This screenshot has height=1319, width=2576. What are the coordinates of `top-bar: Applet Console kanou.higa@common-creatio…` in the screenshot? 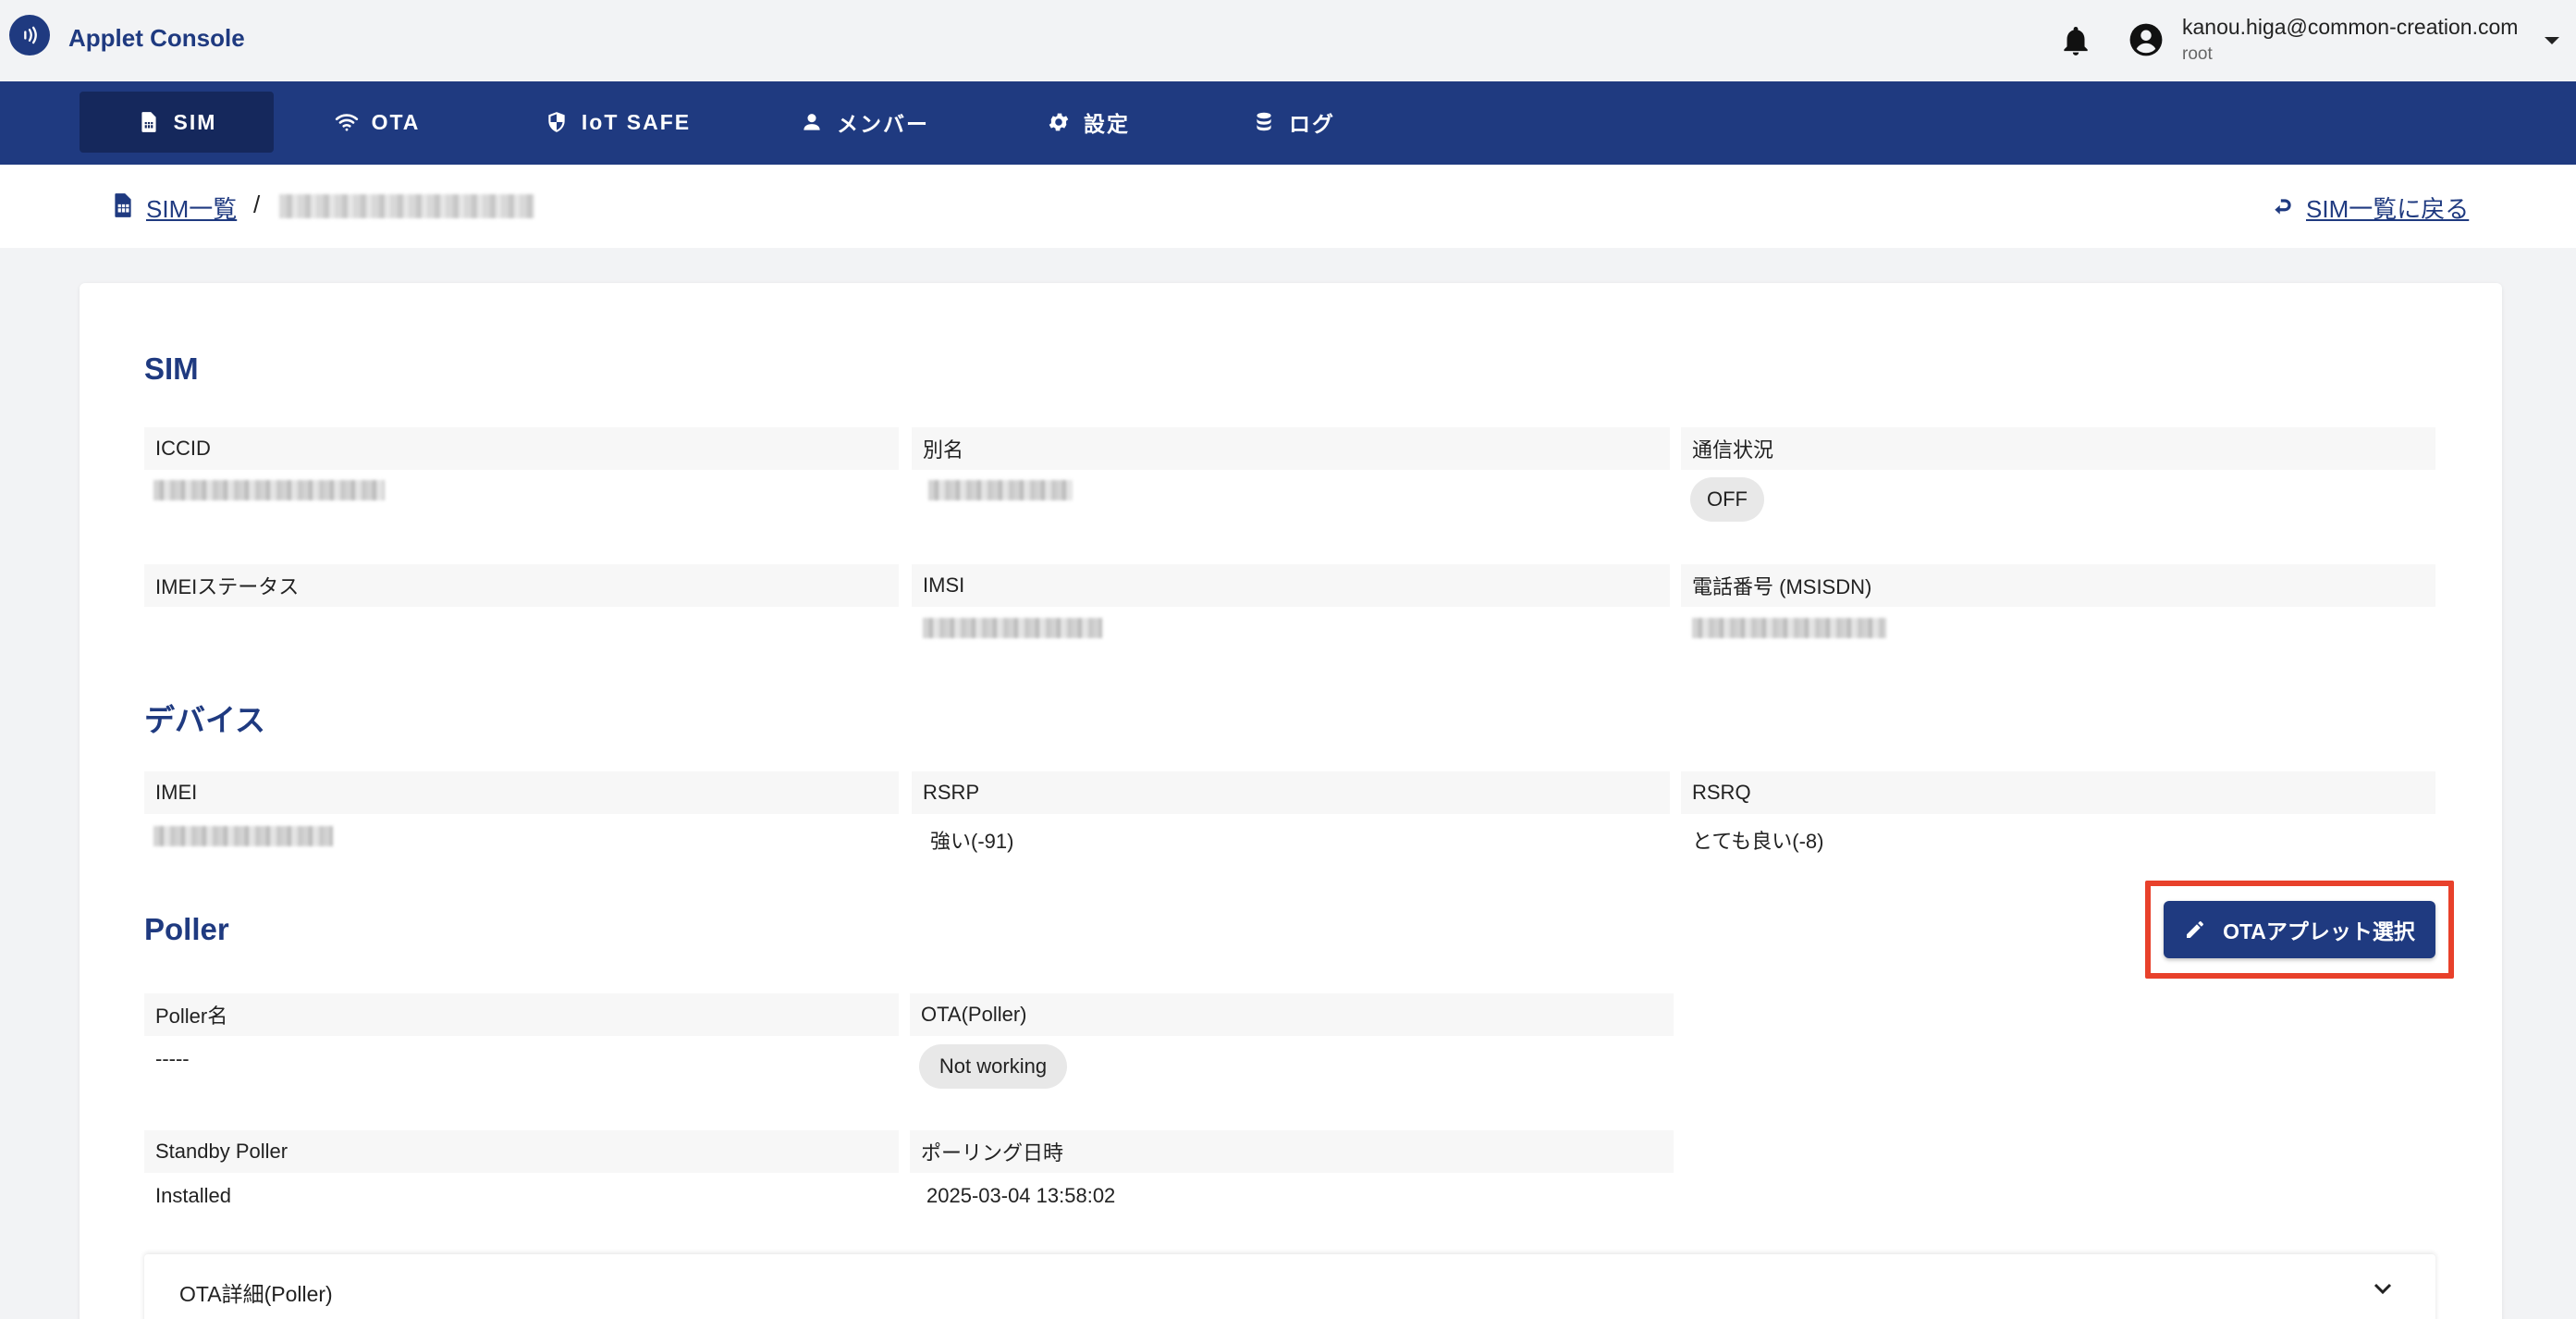 It's located at (1288, 40).